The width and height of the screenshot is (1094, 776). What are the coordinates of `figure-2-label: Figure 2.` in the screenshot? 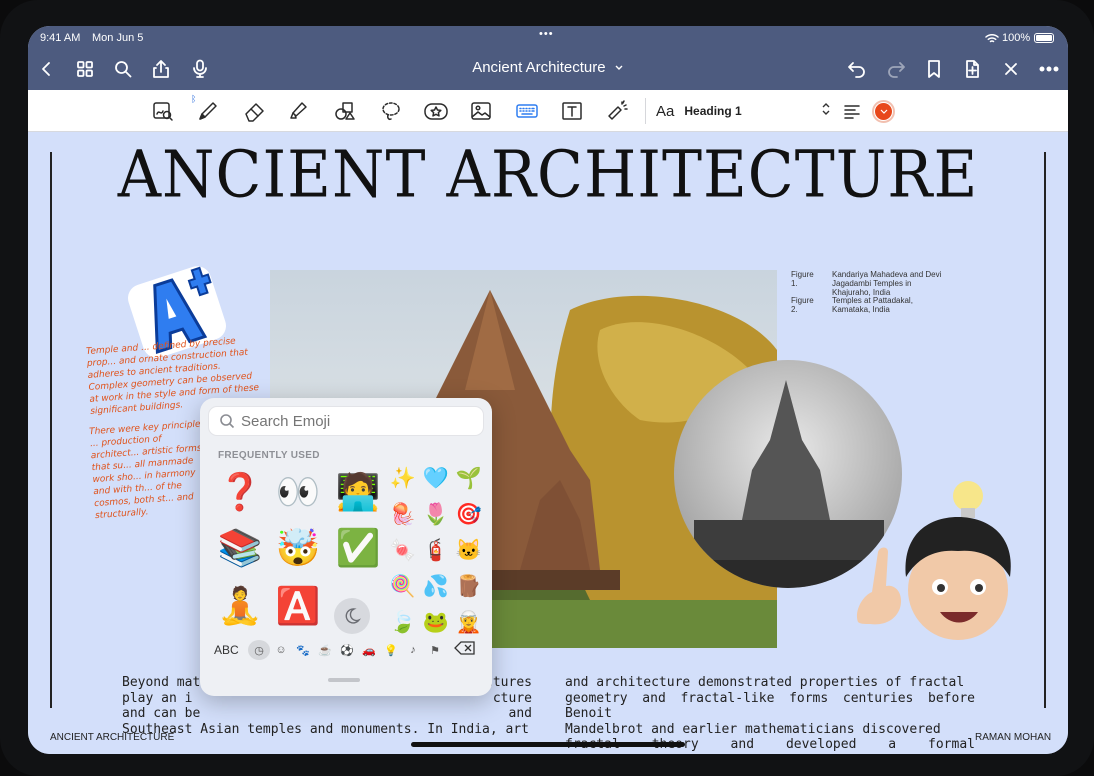 It's located at (802, 305).